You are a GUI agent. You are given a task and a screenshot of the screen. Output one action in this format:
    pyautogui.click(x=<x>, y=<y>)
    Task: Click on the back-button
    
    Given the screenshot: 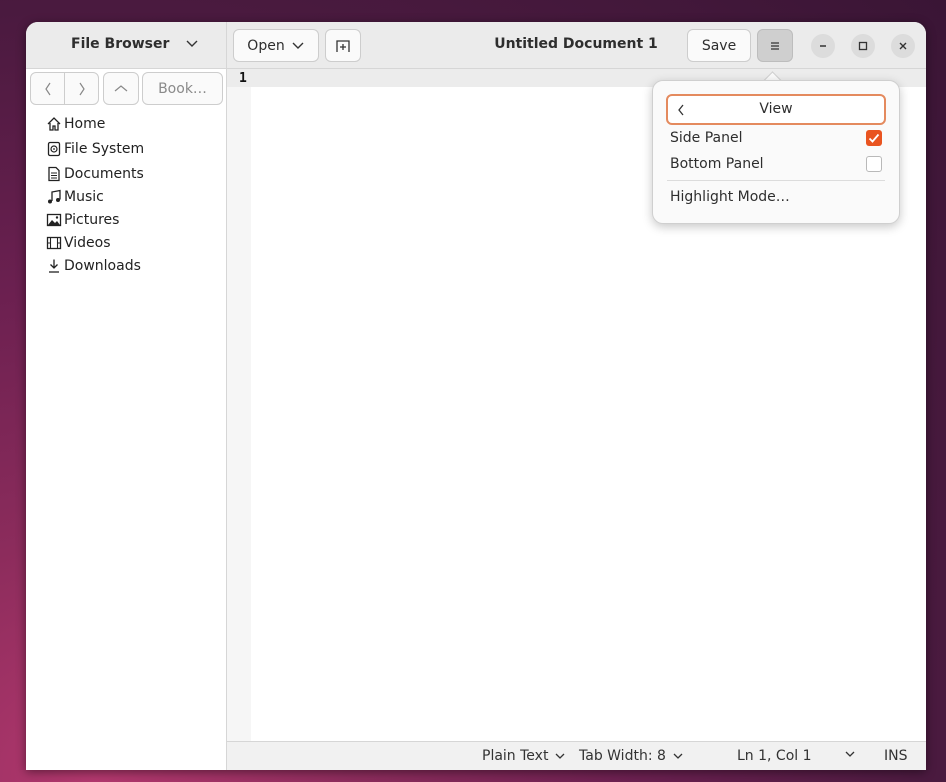 What is the action you would take?
    pyautogui.click(x=47, y=88)
    